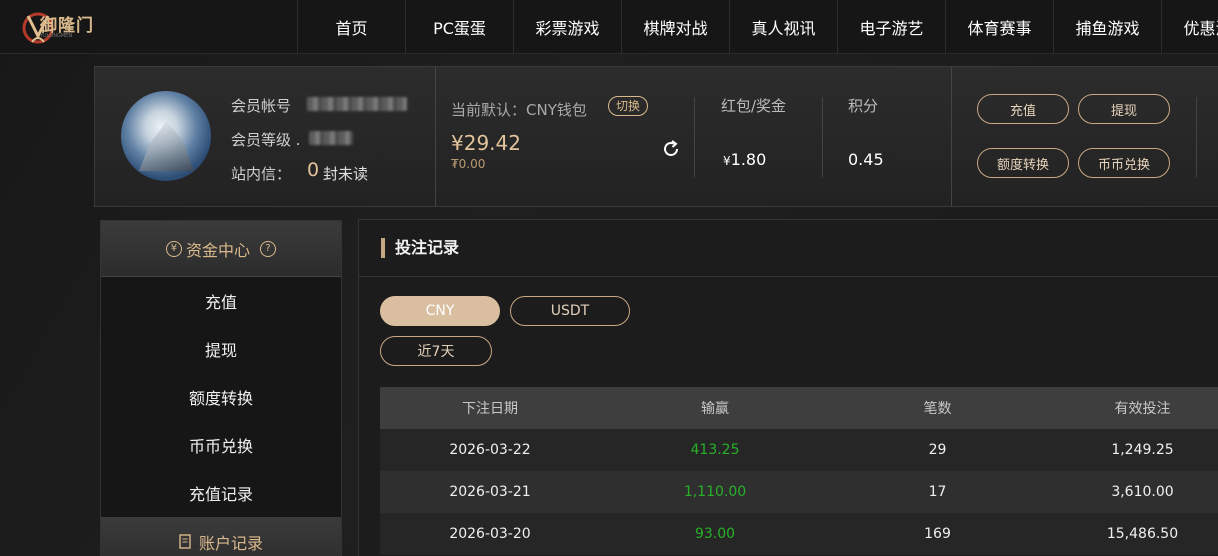 The width and height of the screenshot is (1218, 556). I want to click on table-row: 2026-03-21 1,110.00 17 3,610.00, so click(799, 492).